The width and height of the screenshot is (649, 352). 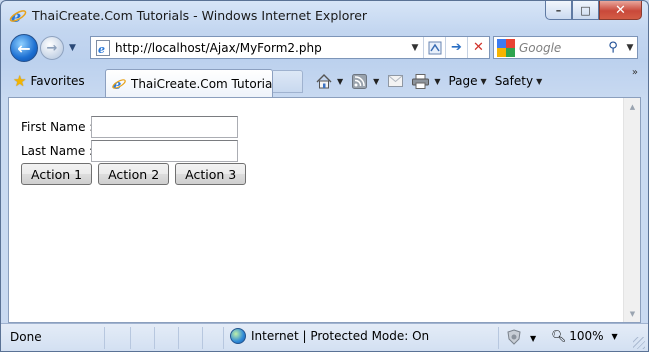 I want to click on action-2-button: Action 2, so click(x=134, y=174).